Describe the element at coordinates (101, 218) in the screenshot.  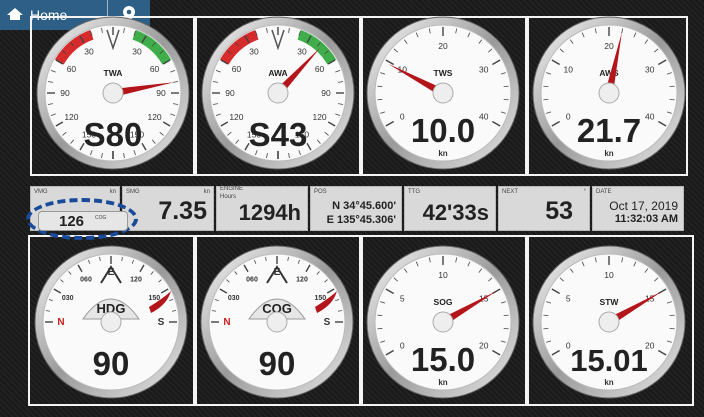
I see `vmg-cog-sub: COG` at that location.